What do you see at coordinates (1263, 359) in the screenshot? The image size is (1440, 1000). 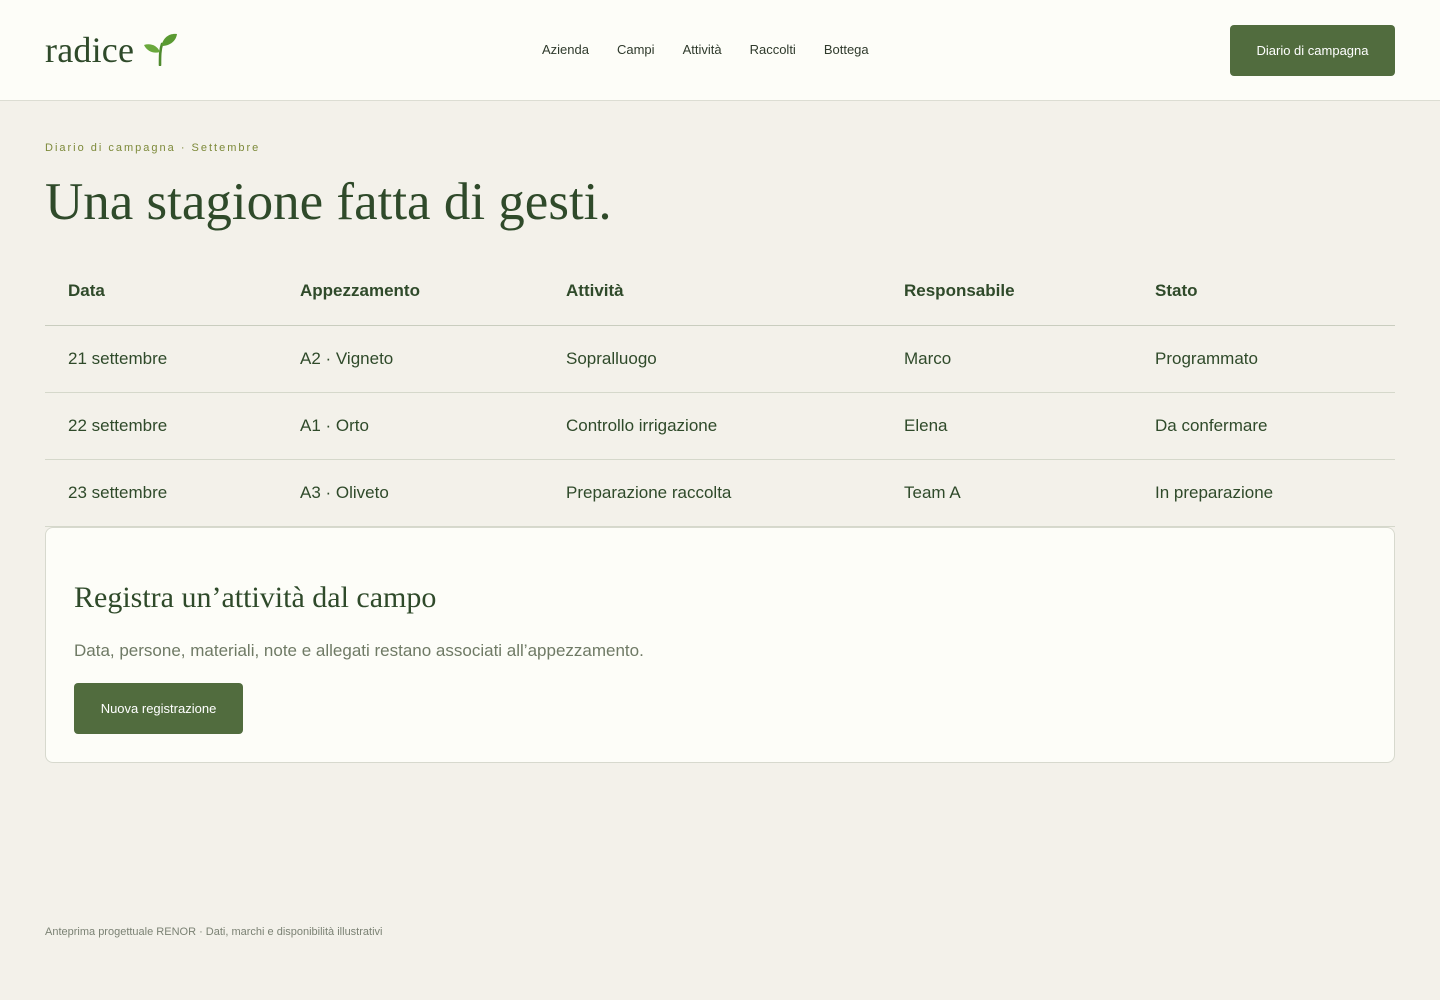 I see `cell-status: Programmato` at bounding box center [1263, 359].